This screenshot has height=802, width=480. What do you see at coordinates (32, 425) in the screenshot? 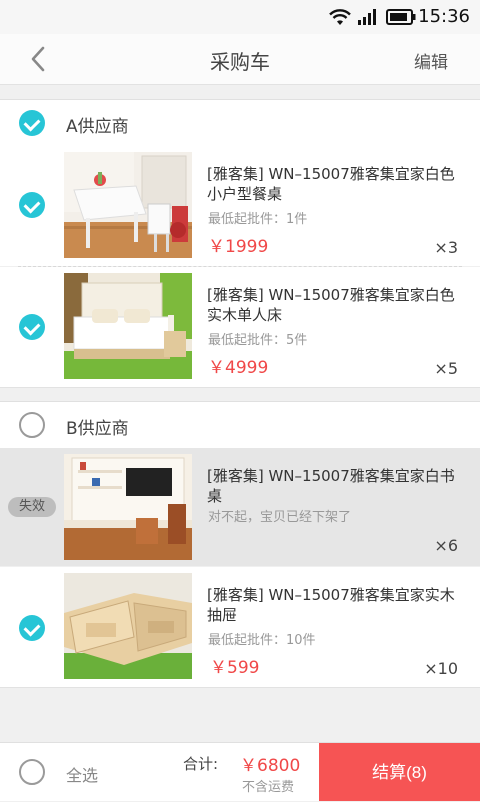
I see `supplier-b-checkbox` at bounding box center [32, 425].